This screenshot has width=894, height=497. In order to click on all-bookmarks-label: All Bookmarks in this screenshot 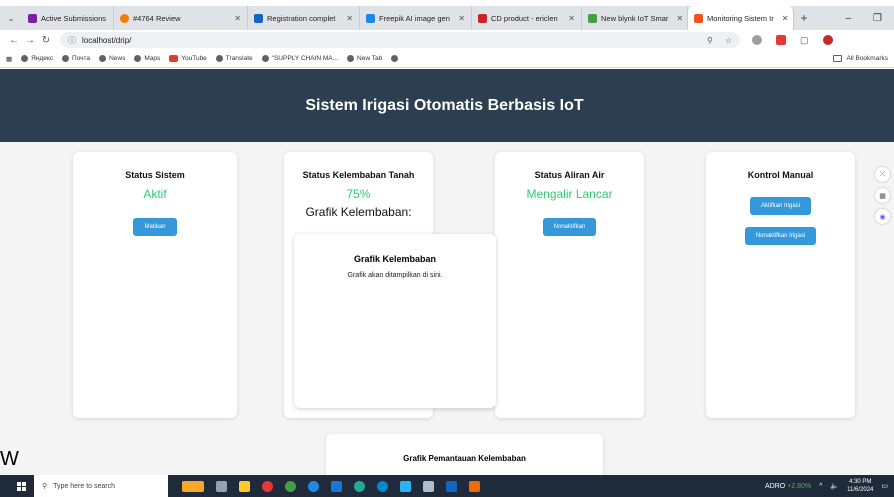, I will do `click(867, 58)`.